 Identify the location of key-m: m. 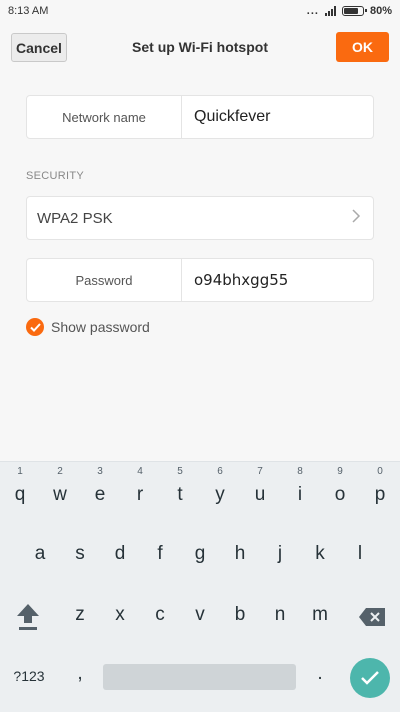
(320, 615).